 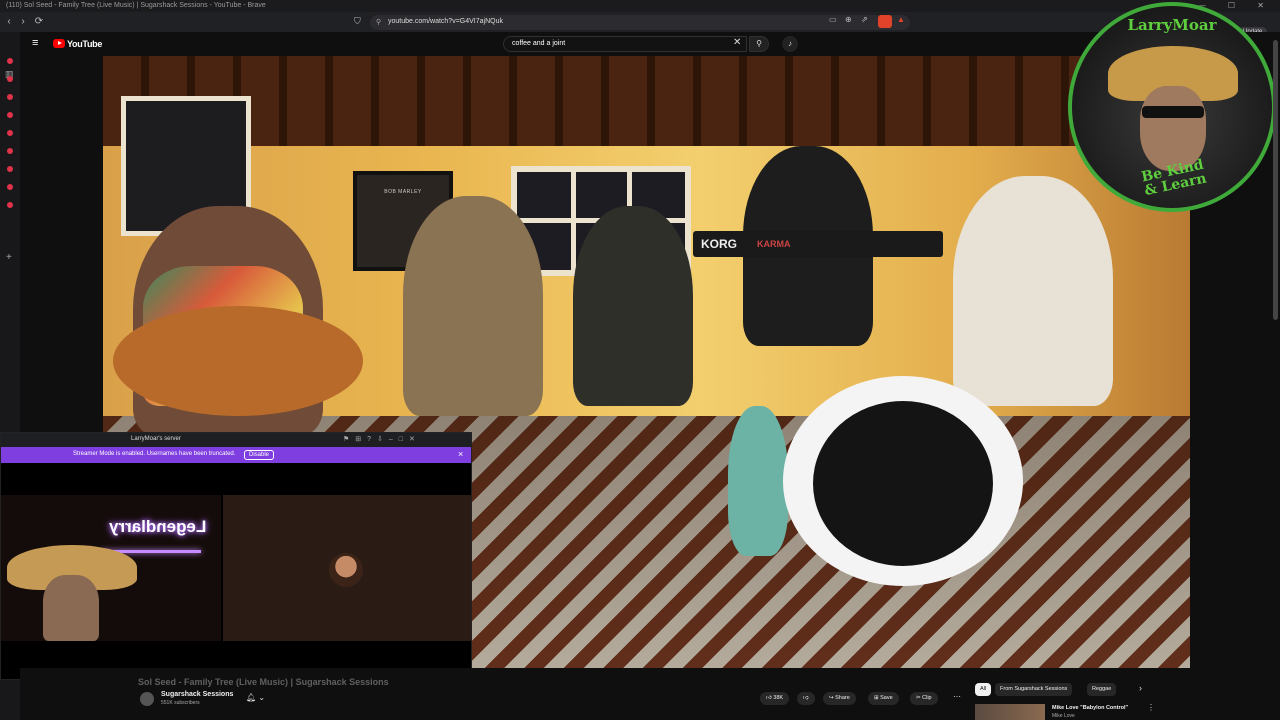 I want to click on voice-search-button: ♪, so click(x=790, y=44).